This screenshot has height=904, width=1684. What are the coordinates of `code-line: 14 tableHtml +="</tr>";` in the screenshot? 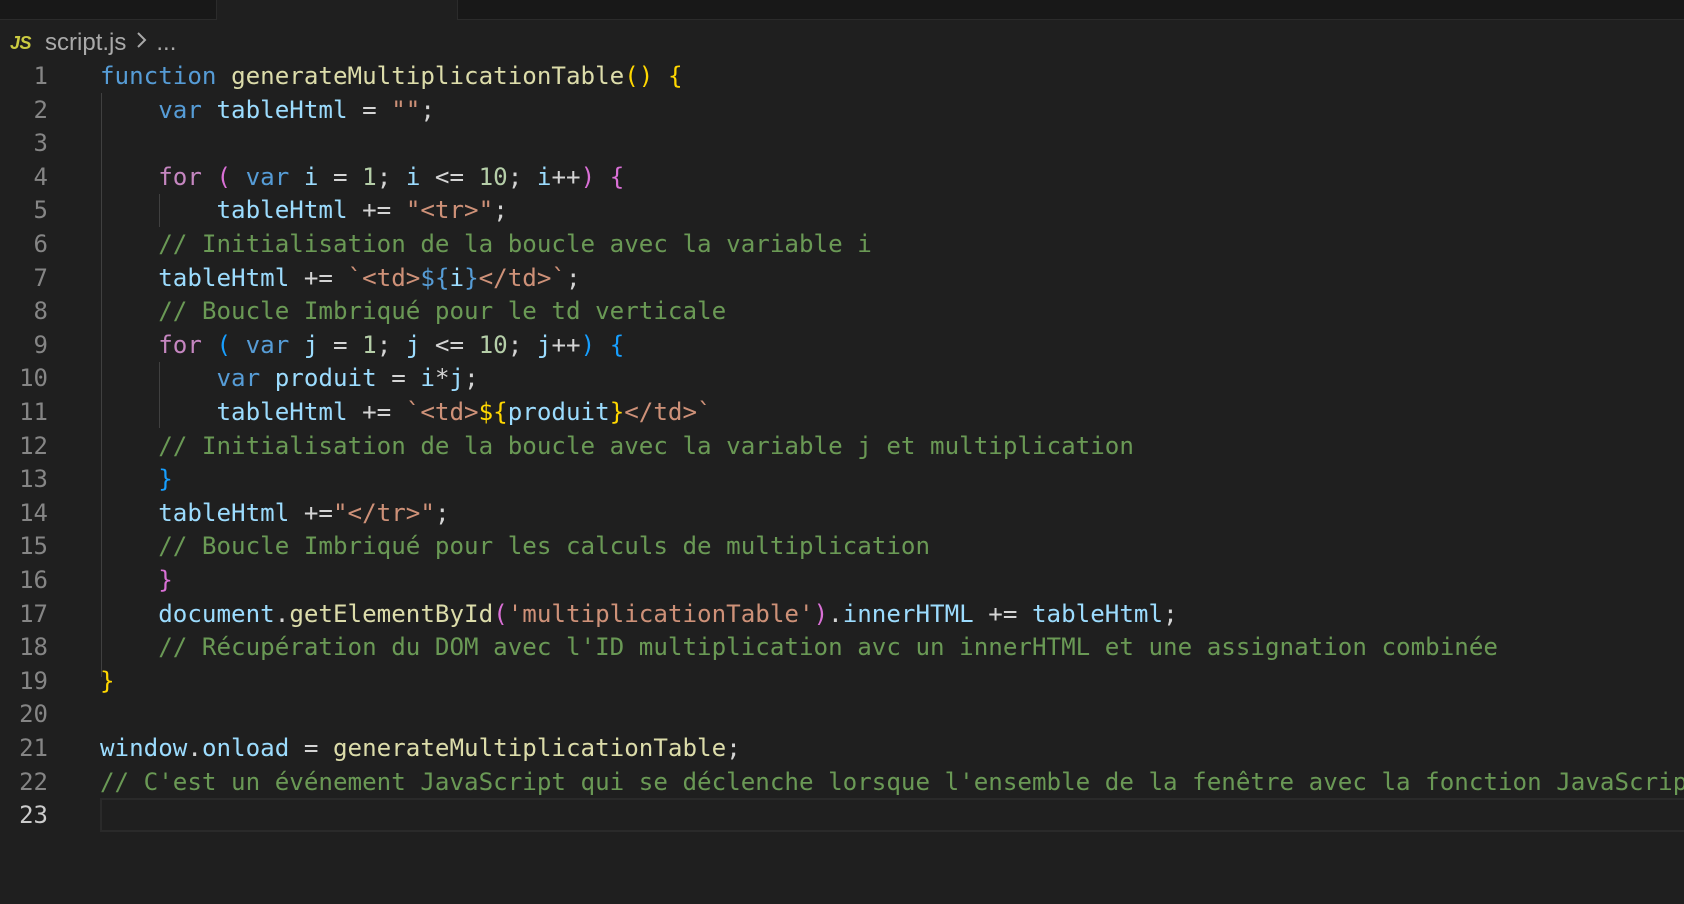 It's located at (842, 513).